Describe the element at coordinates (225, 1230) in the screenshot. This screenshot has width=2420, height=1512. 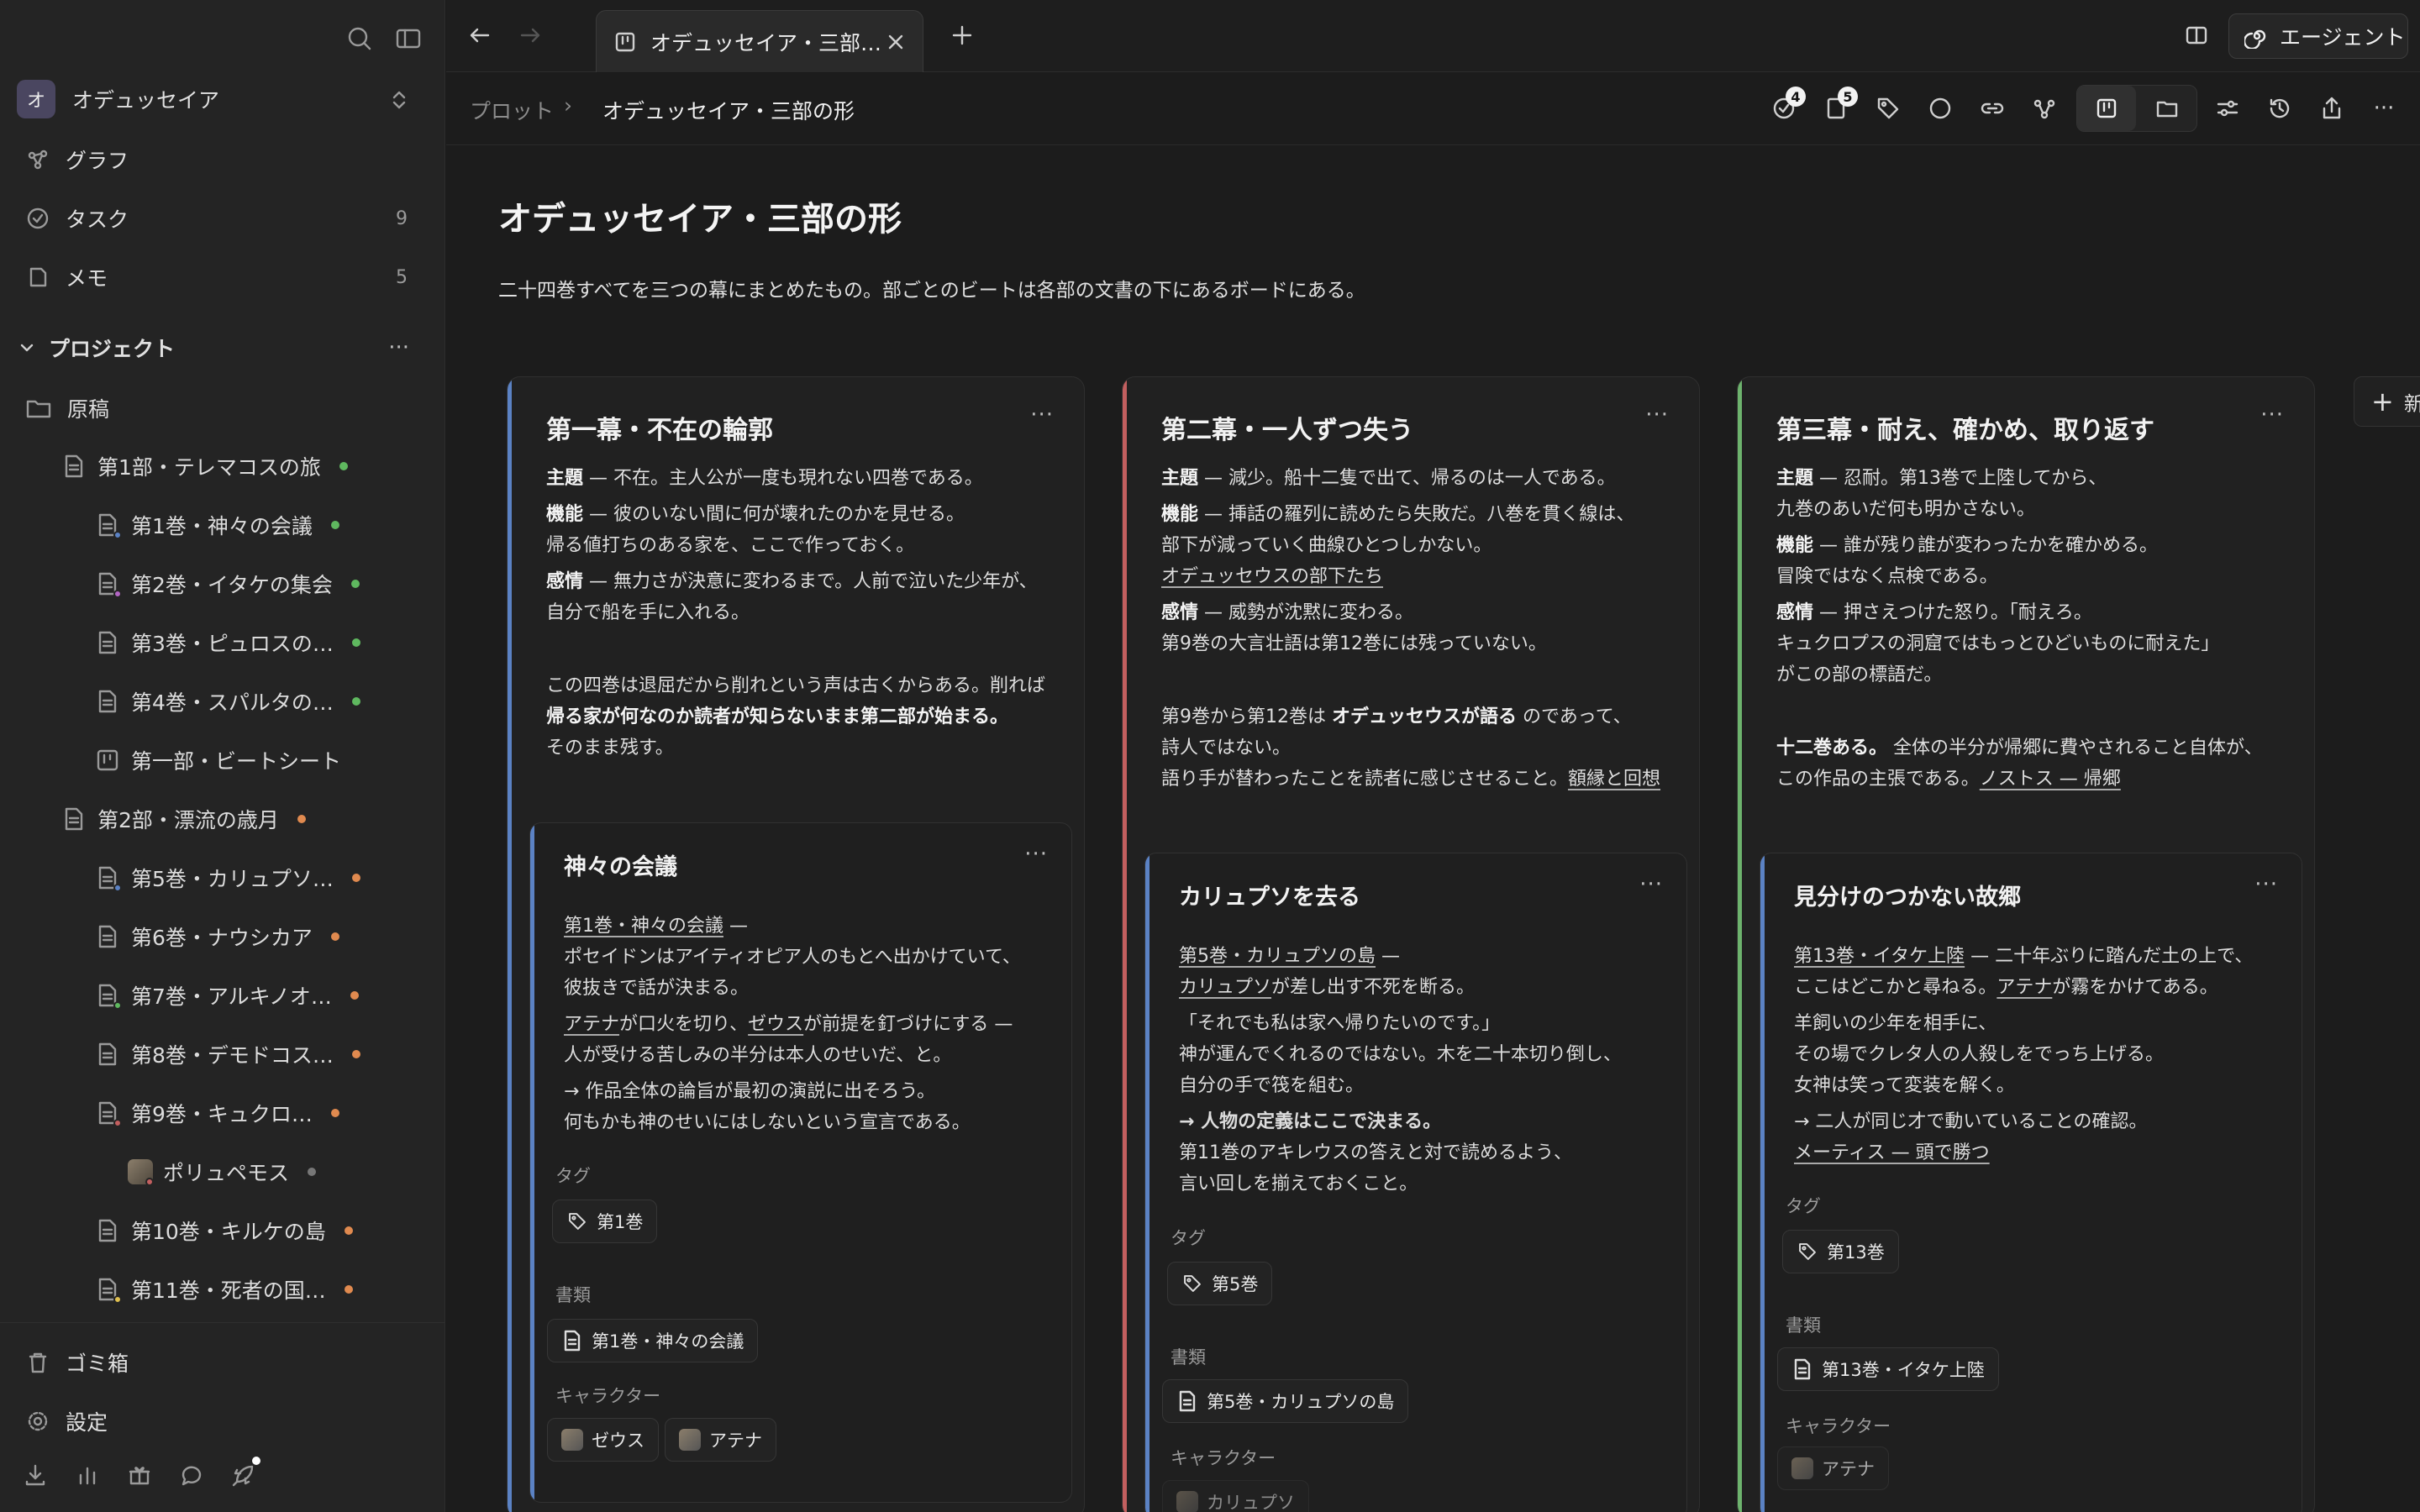
I see `tree-item: 第10巻・キルケの島` at that location.